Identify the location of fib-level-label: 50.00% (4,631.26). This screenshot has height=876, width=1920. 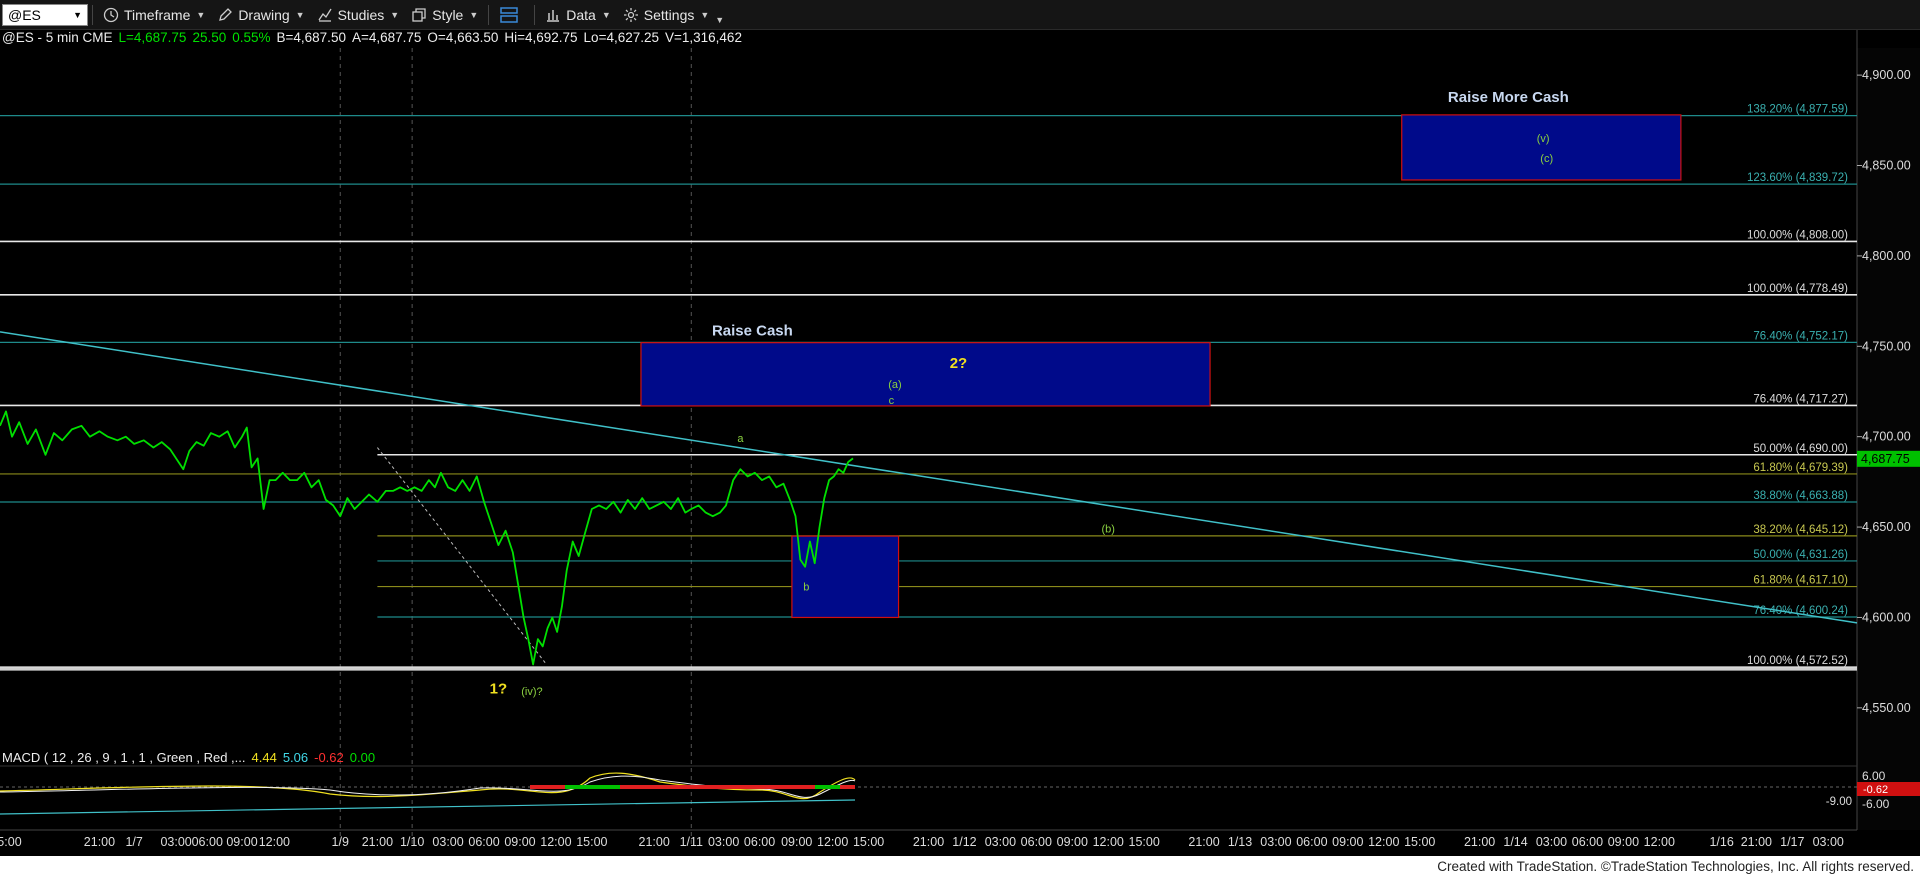
(1800, 555).